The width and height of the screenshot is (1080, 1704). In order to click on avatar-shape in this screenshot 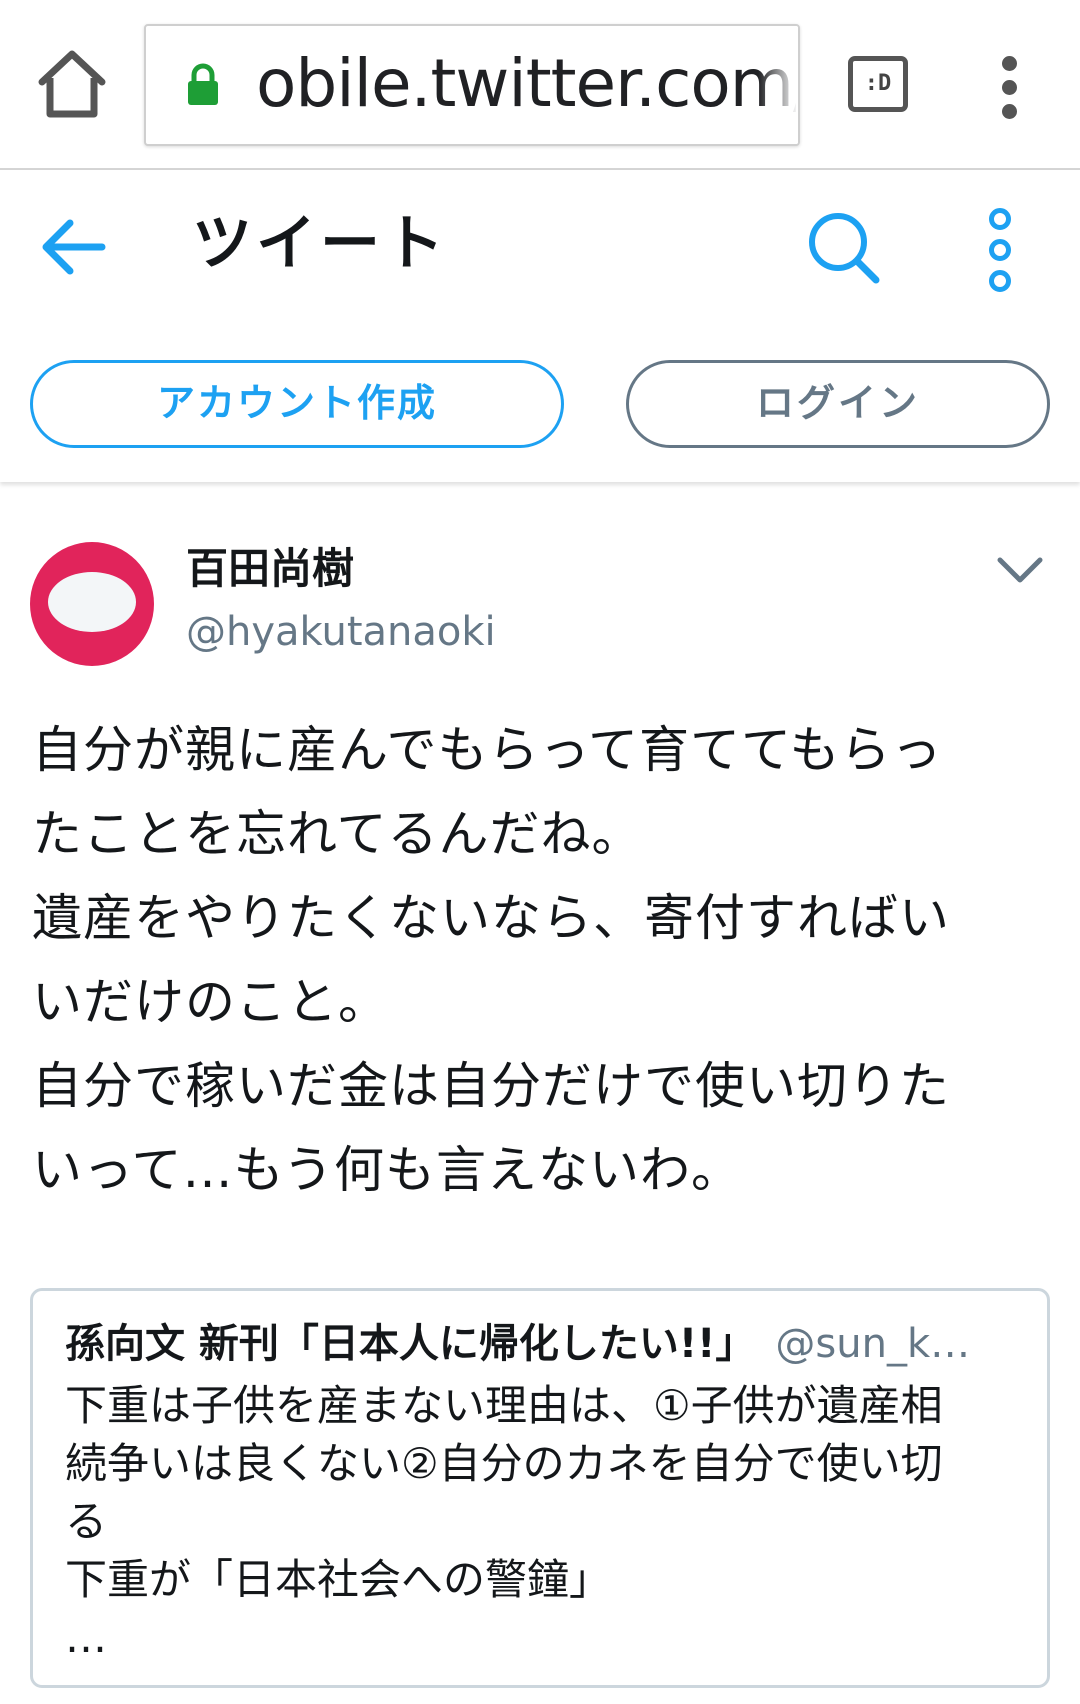, I will do `click(92, 602)`.